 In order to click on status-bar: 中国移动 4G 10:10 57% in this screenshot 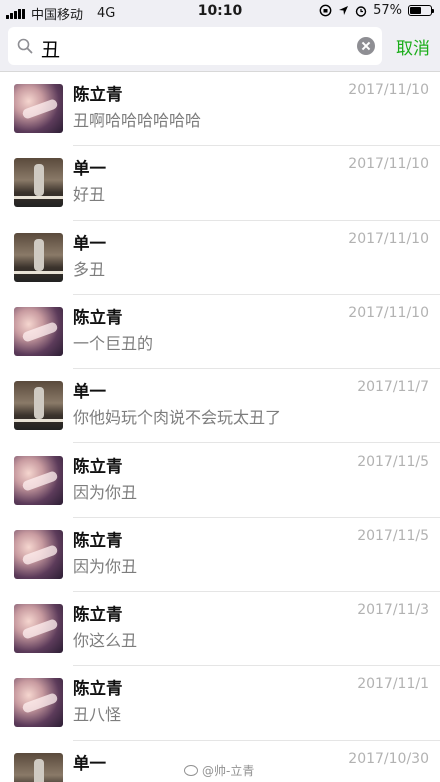, I will do `click(220, 11)`.